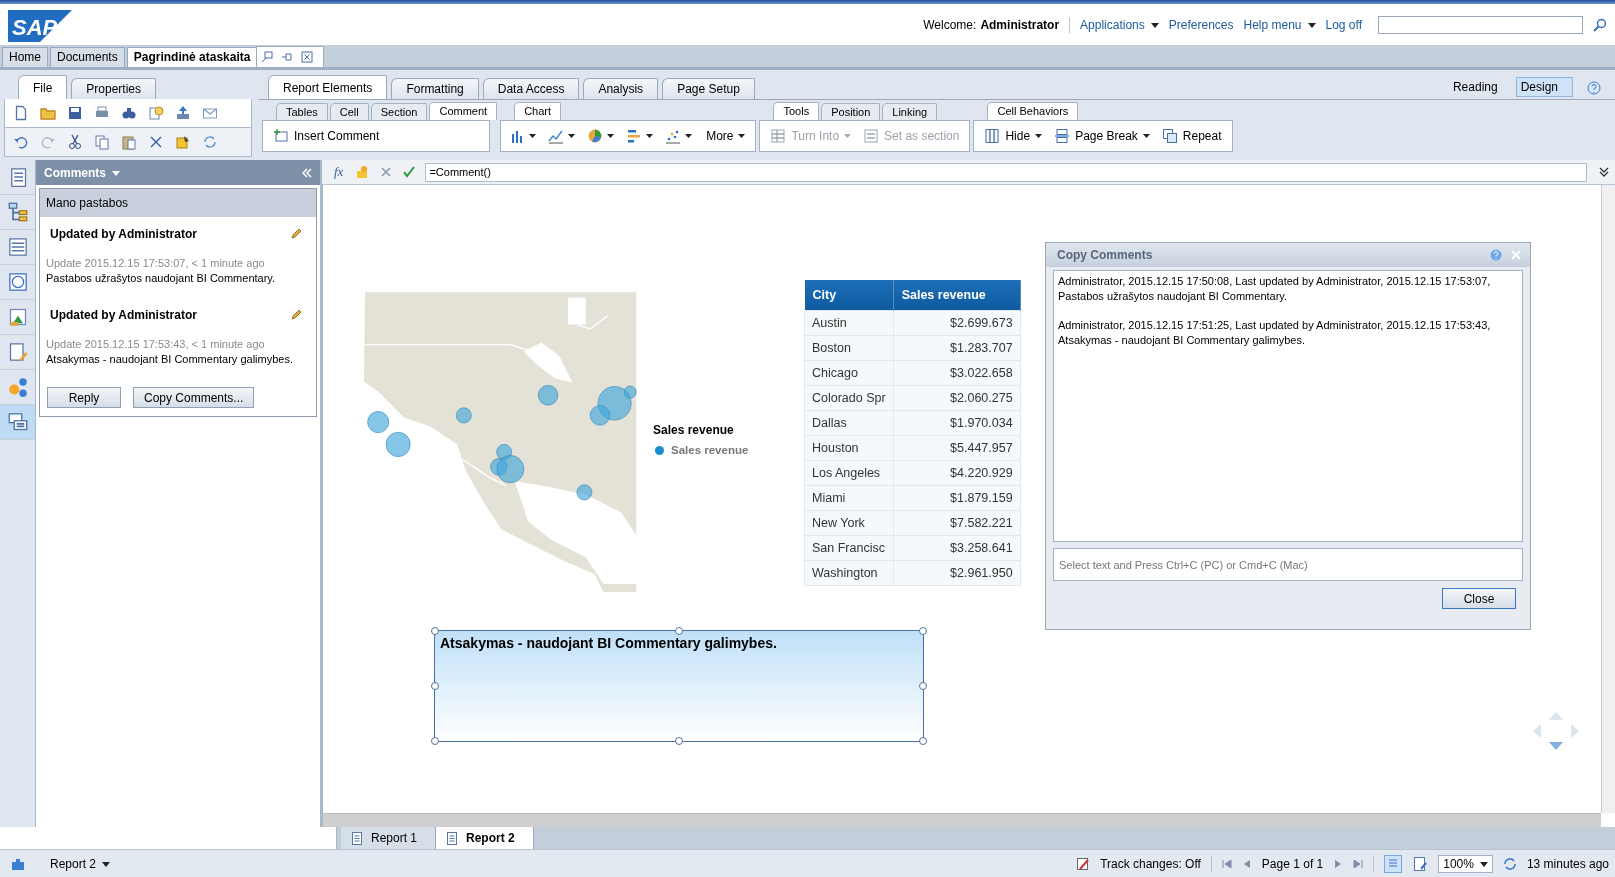  Describe the element at coordinates (43, 87) in the screenshot. I see `ribbon-tab: File` at that location.